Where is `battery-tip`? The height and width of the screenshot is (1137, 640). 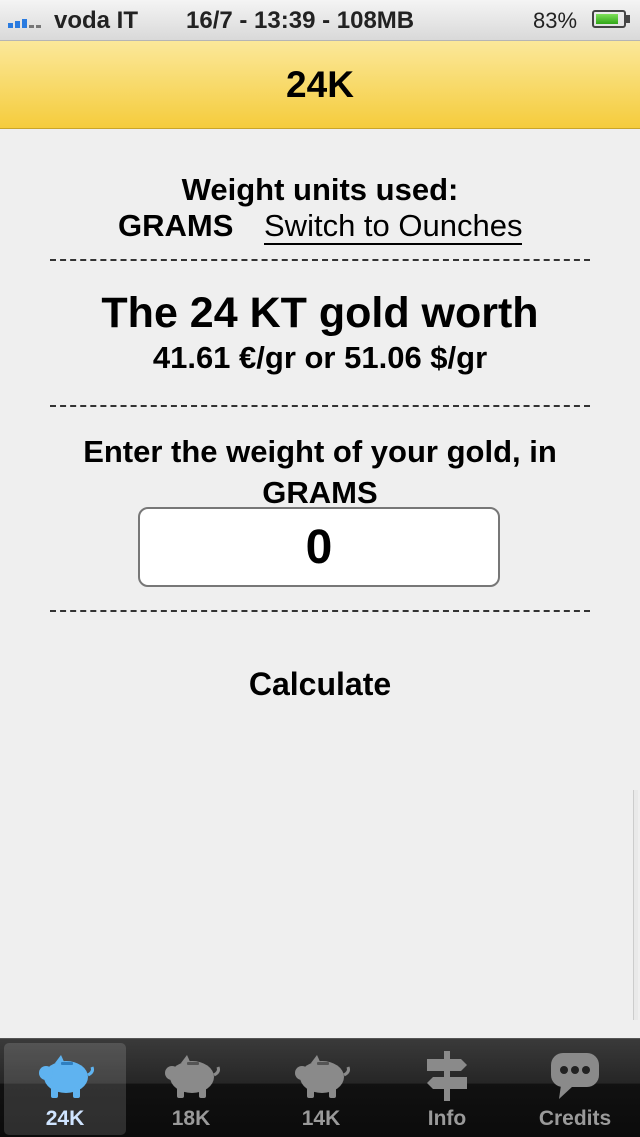
battery-tip is located at coordinates (628, 19).